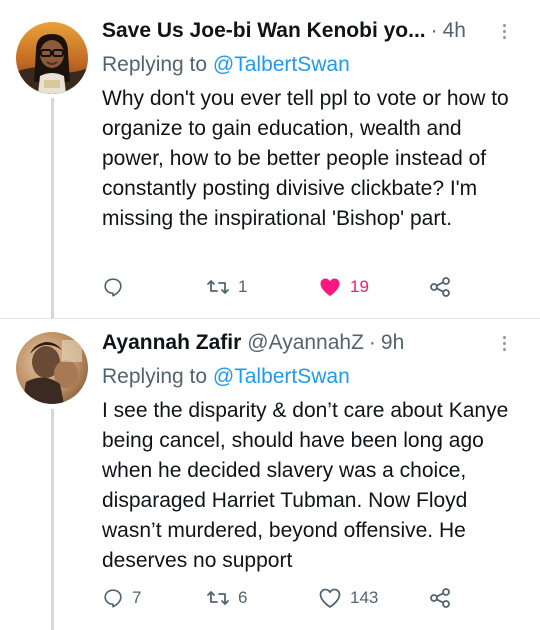  What do you see at coordinates (364, 597) in the screenshot?
I see `like-count: 143` at bounding box center [364, 597].